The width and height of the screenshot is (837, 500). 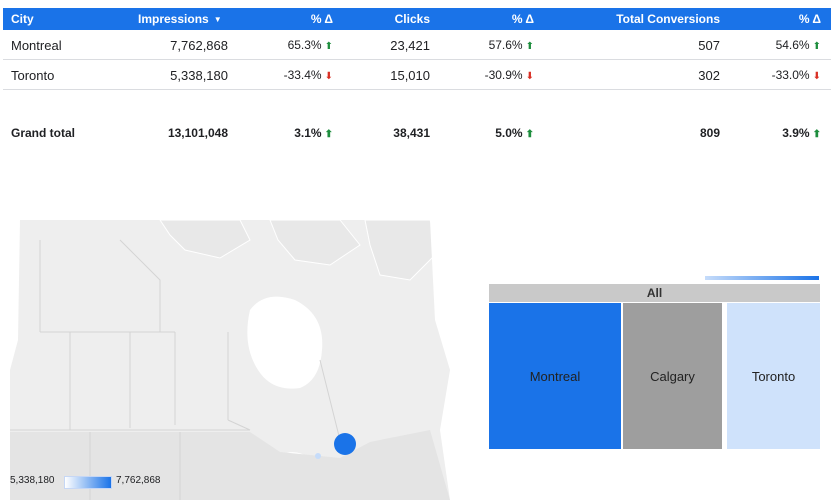 I want to click on header-clicks-delta: % Δ, so click(x=523, y=19).